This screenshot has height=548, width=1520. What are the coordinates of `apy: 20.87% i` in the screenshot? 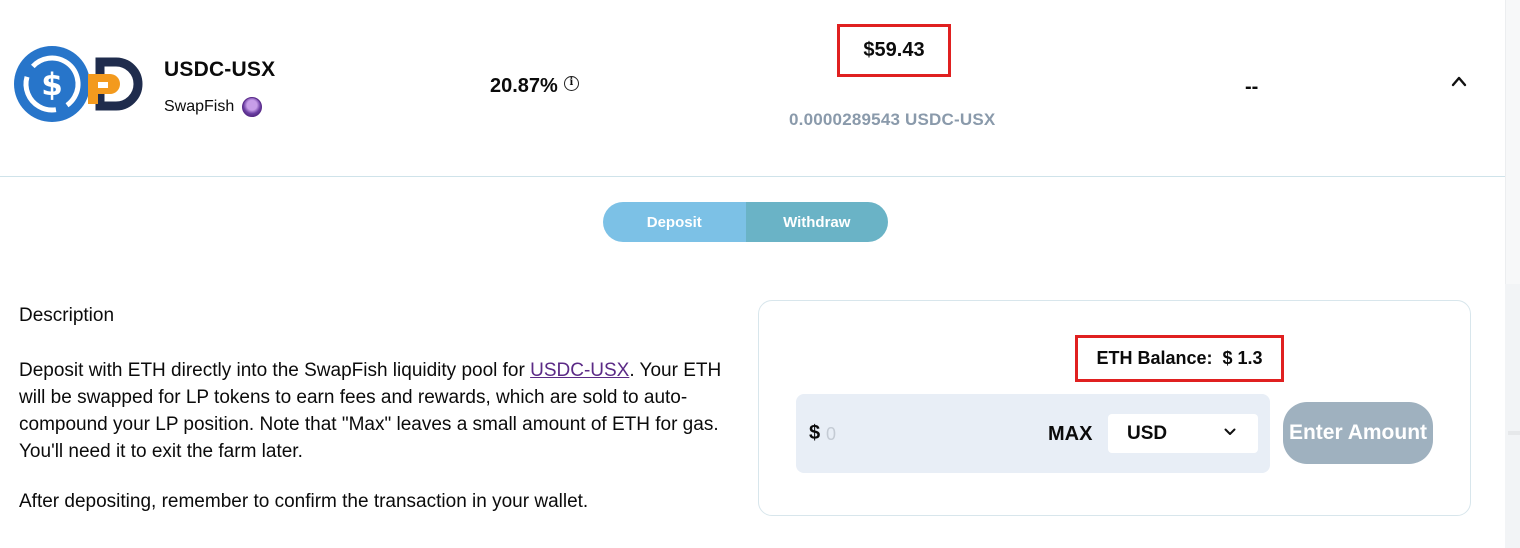 It's located at (534, 86).